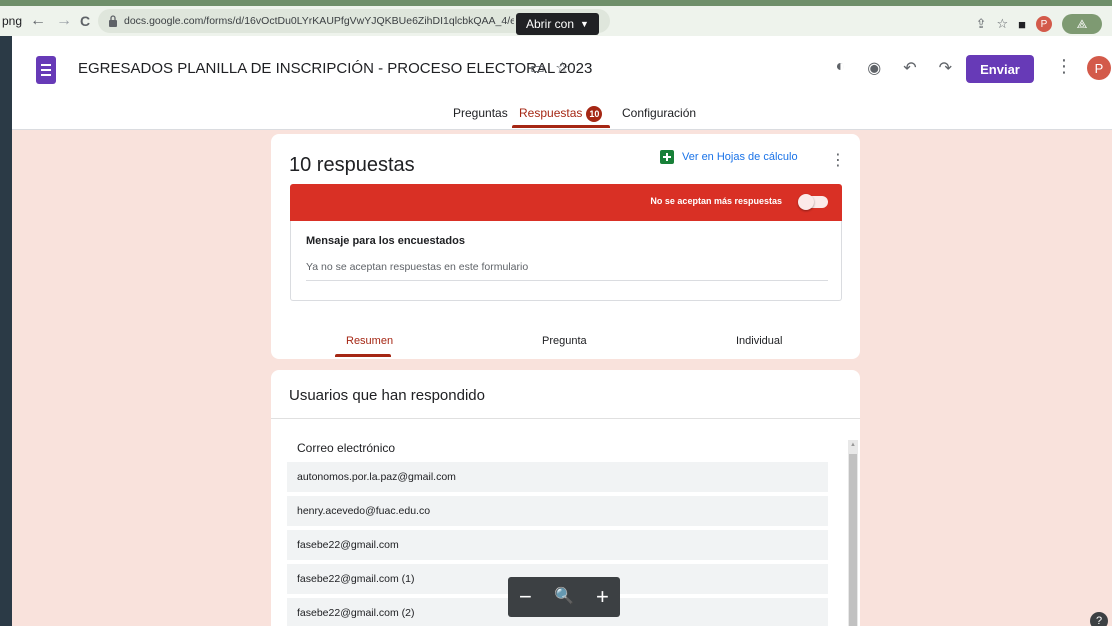 Image resolution: width=1112 pixels, height=626 pixels. I want to click on open-with-label: Abrir con, so click(550, 24).